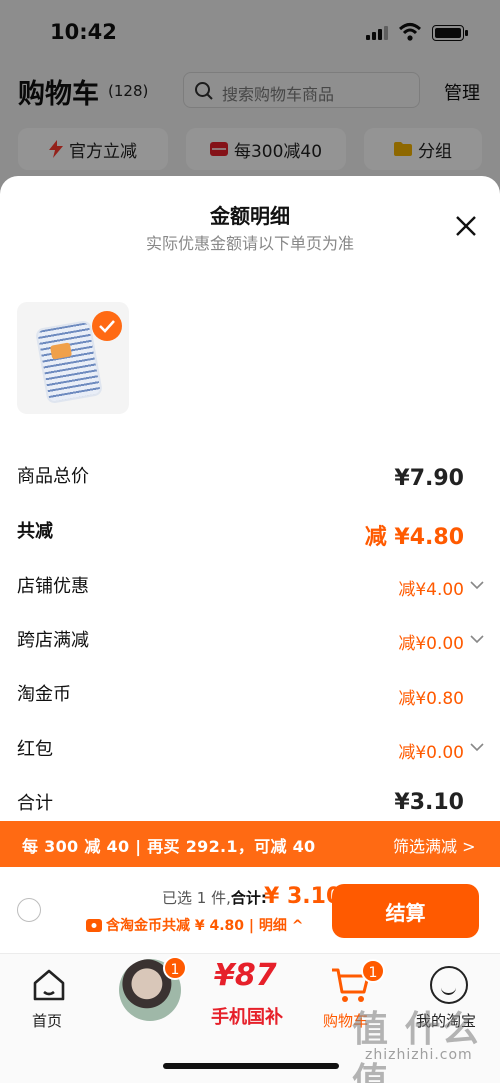 The height and width of the screenshot is (1083, 500). What do you see at coordinates (373, 971) in the screenshot?
I see `cart-badge: 1` at bounding box center [373, 971].